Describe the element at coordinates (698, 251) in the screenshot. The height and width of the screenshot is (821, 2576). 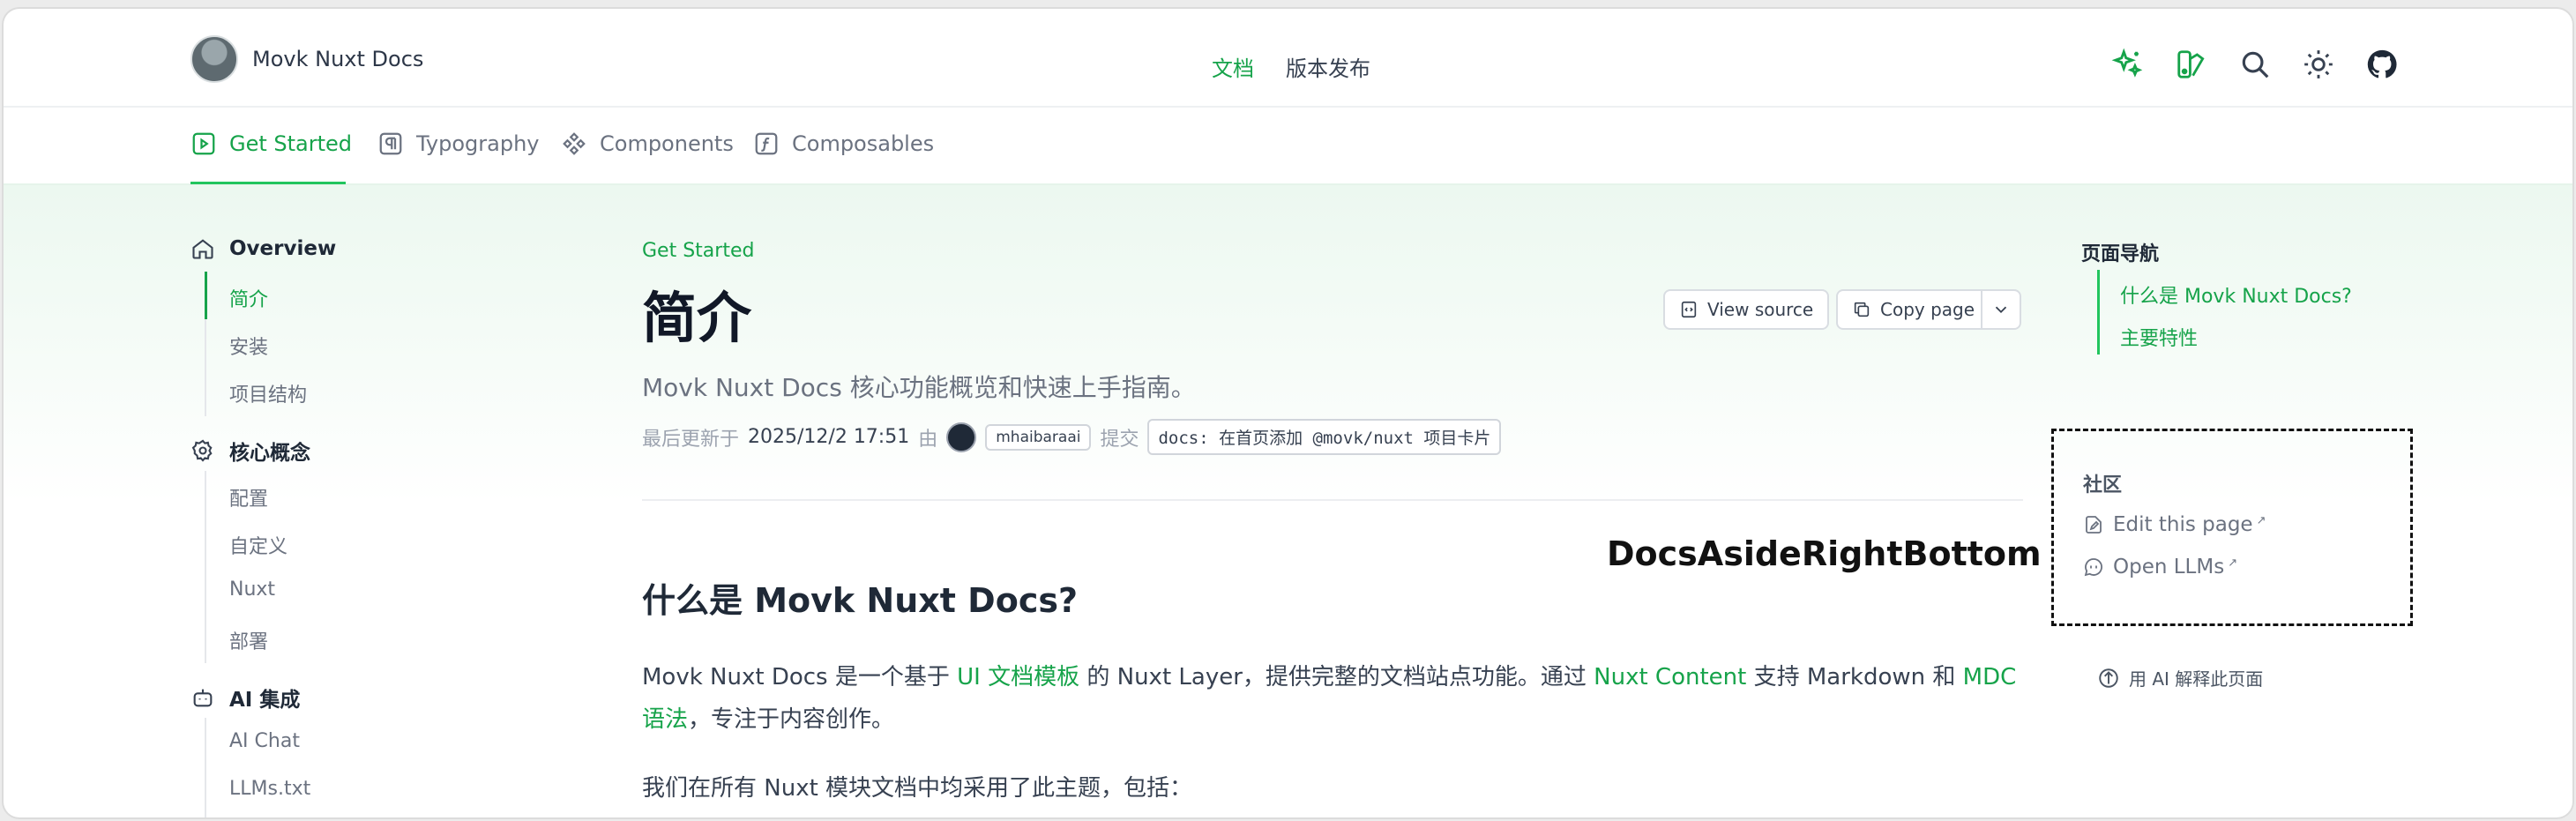
I see `page-eyebrow: Get Started` at that location.